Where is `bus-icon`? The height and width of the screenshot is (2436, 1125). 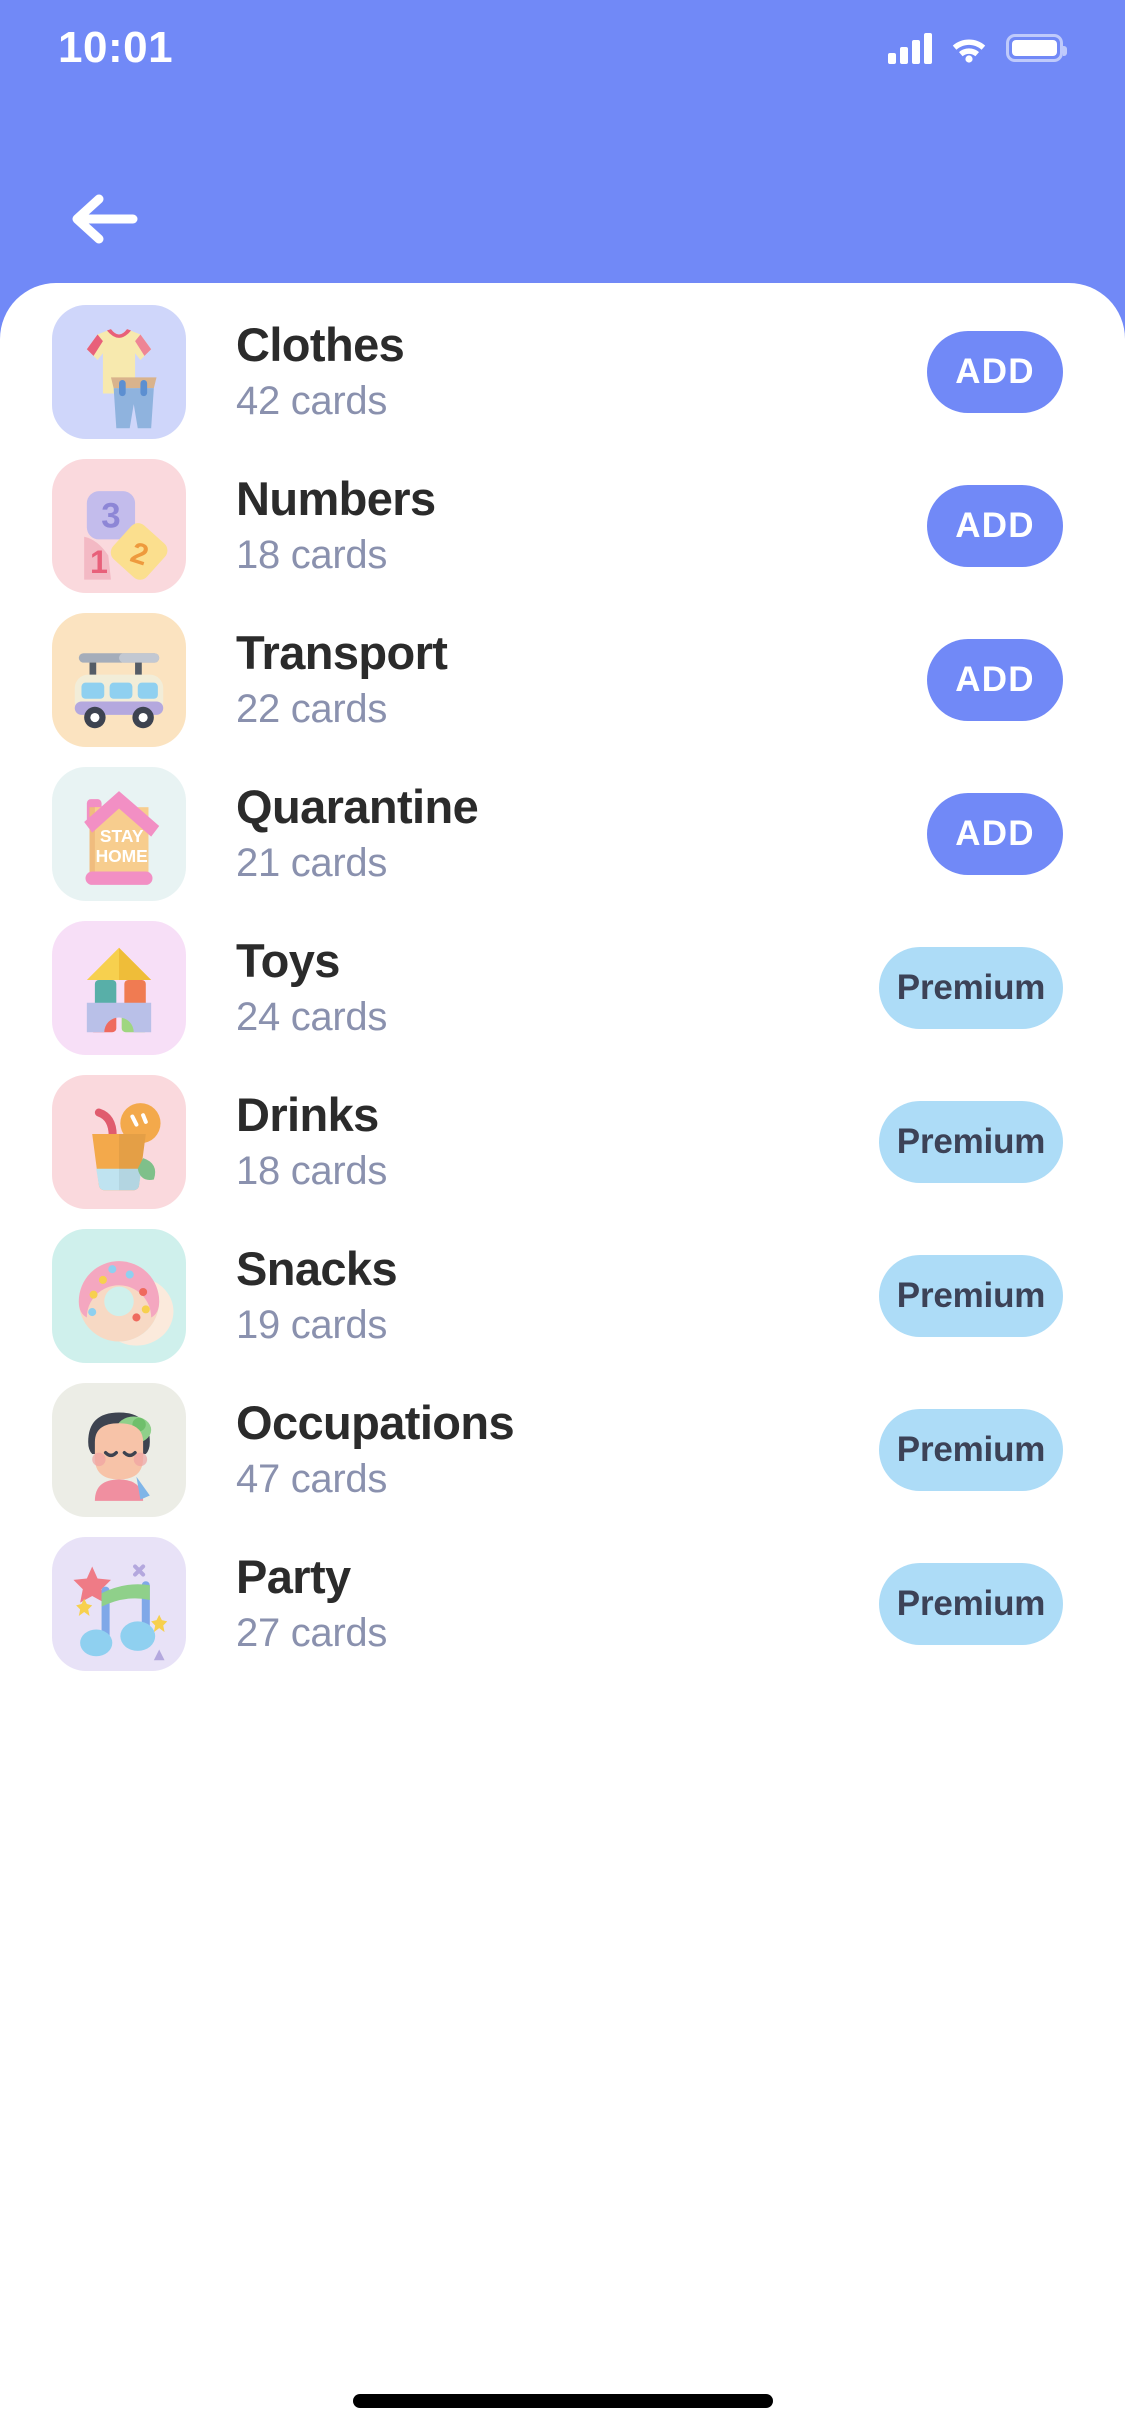
bus-icon is located at coordinates (119, 680).